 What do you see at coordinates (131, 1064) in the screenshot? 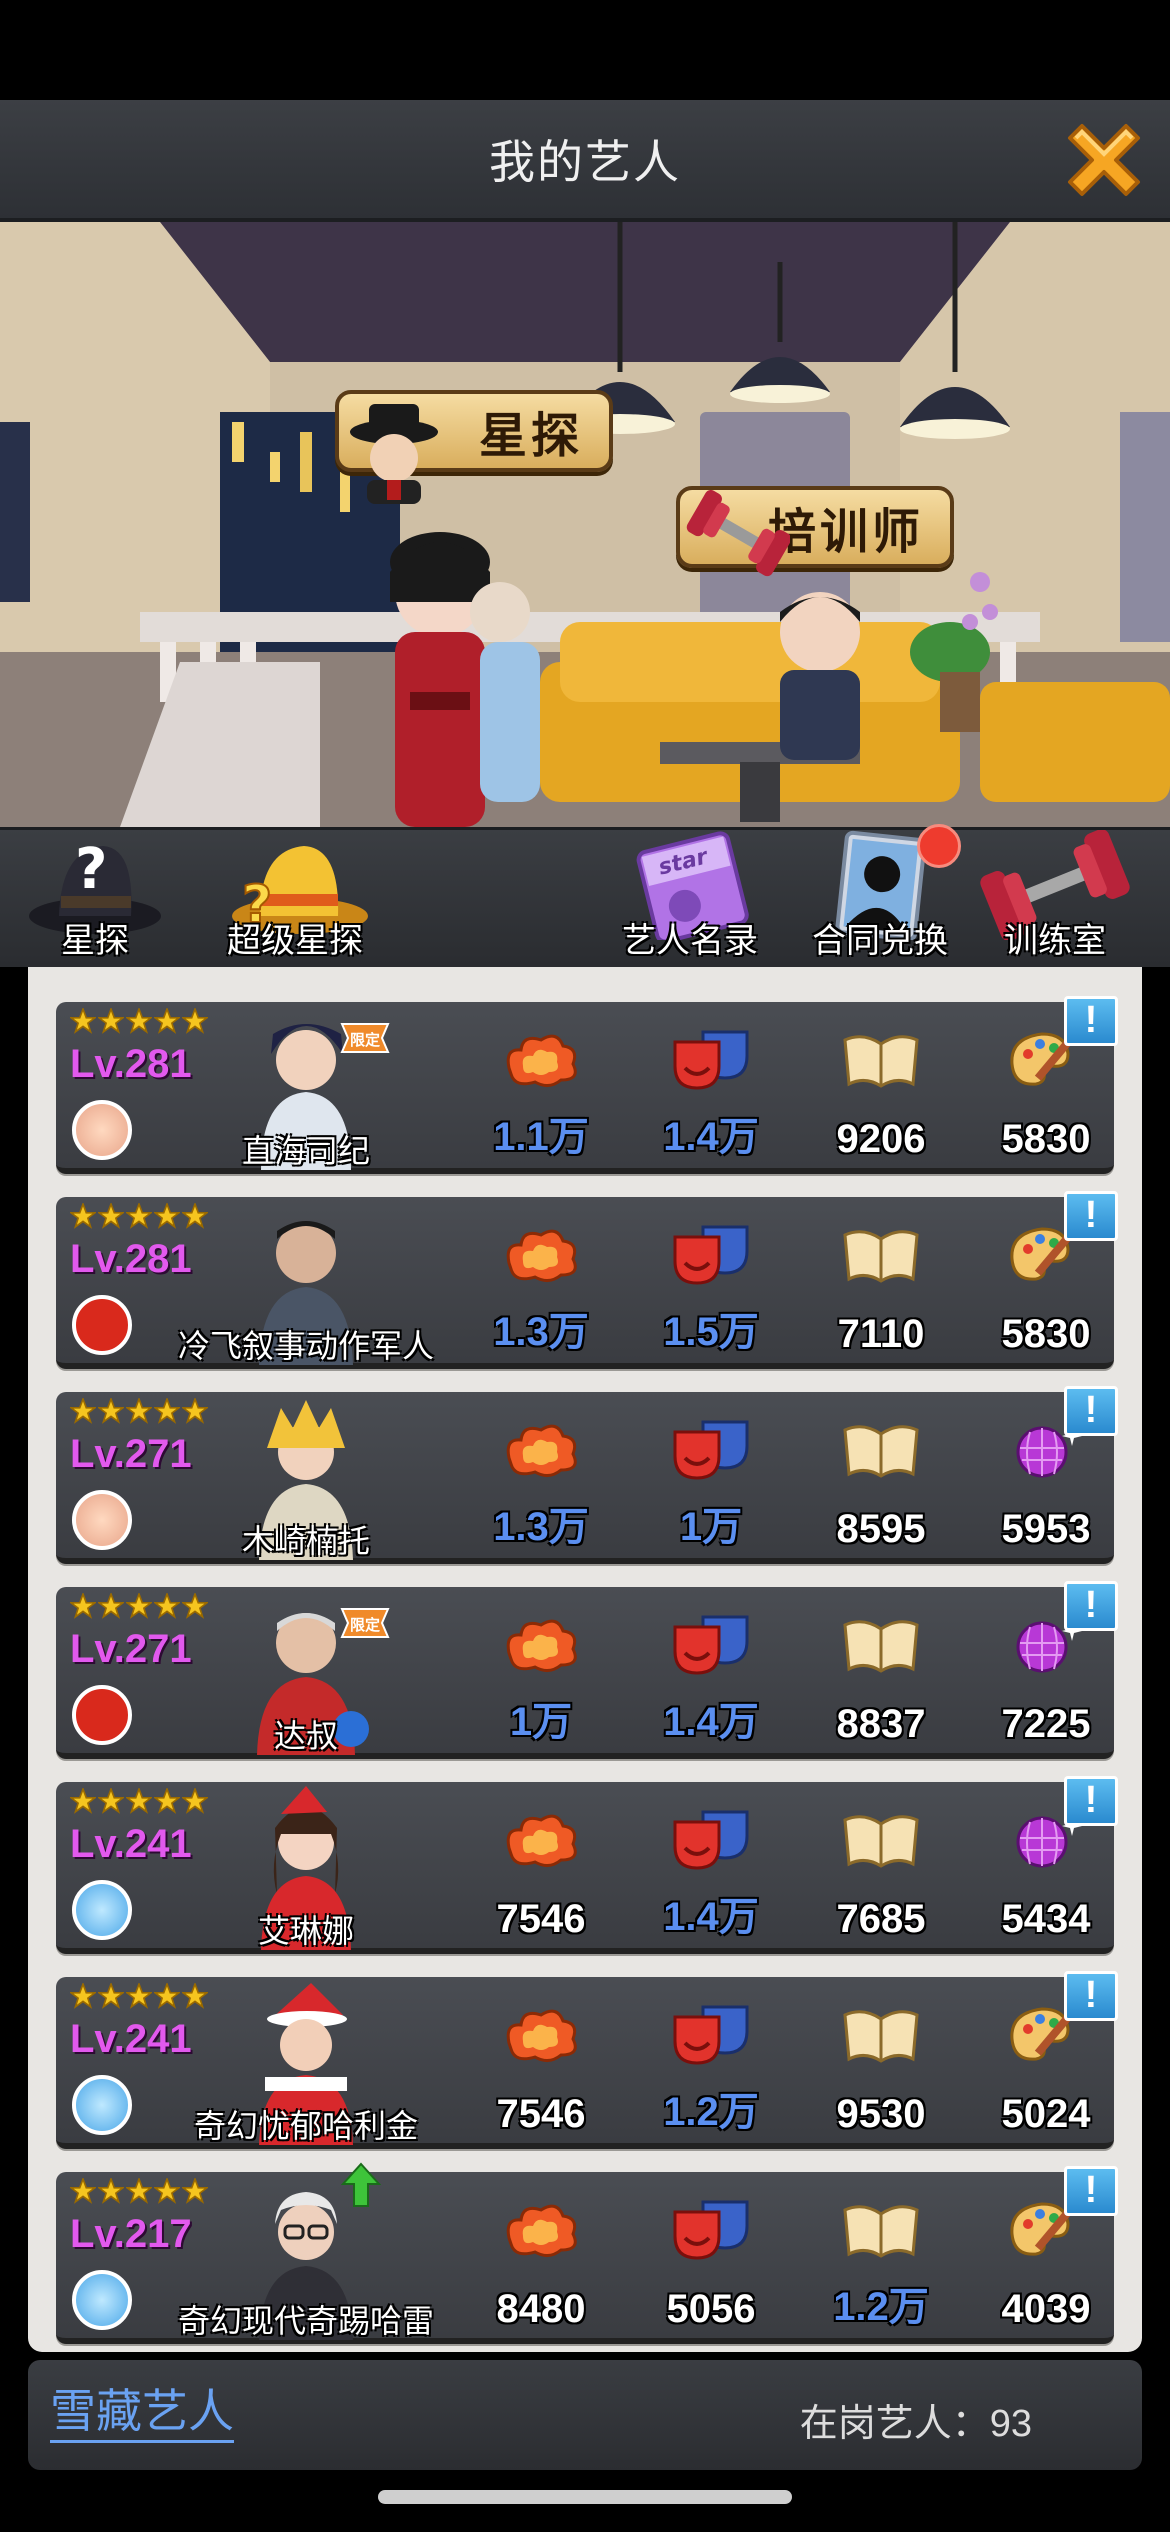
I see `artist-level: Lv.281` at bounding box center [131, 1064].